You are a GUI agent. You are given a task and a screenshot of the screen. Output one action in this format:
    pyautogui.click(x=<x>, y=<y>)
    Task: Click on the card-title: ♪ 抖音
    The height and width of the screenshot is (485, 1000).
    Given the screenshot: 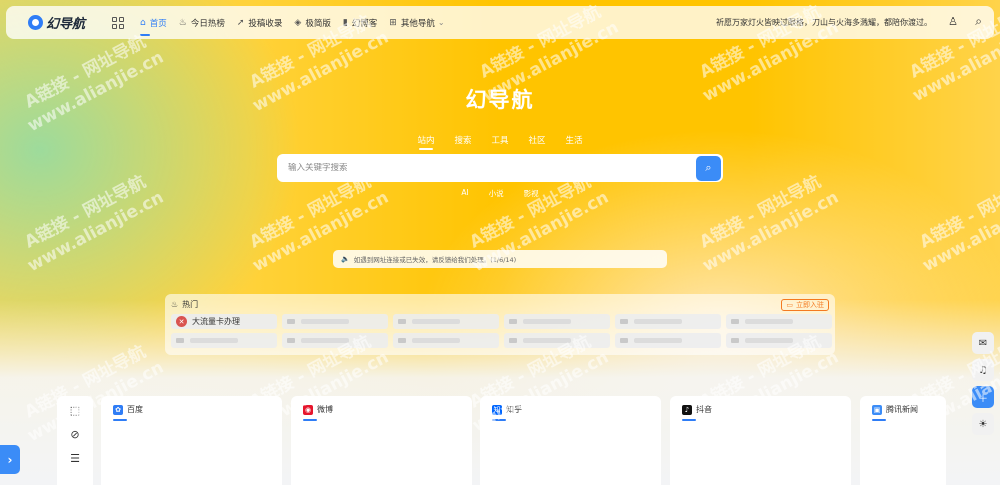 What is the action you would take?
    pyautogui.click(x=760, y=409)
    